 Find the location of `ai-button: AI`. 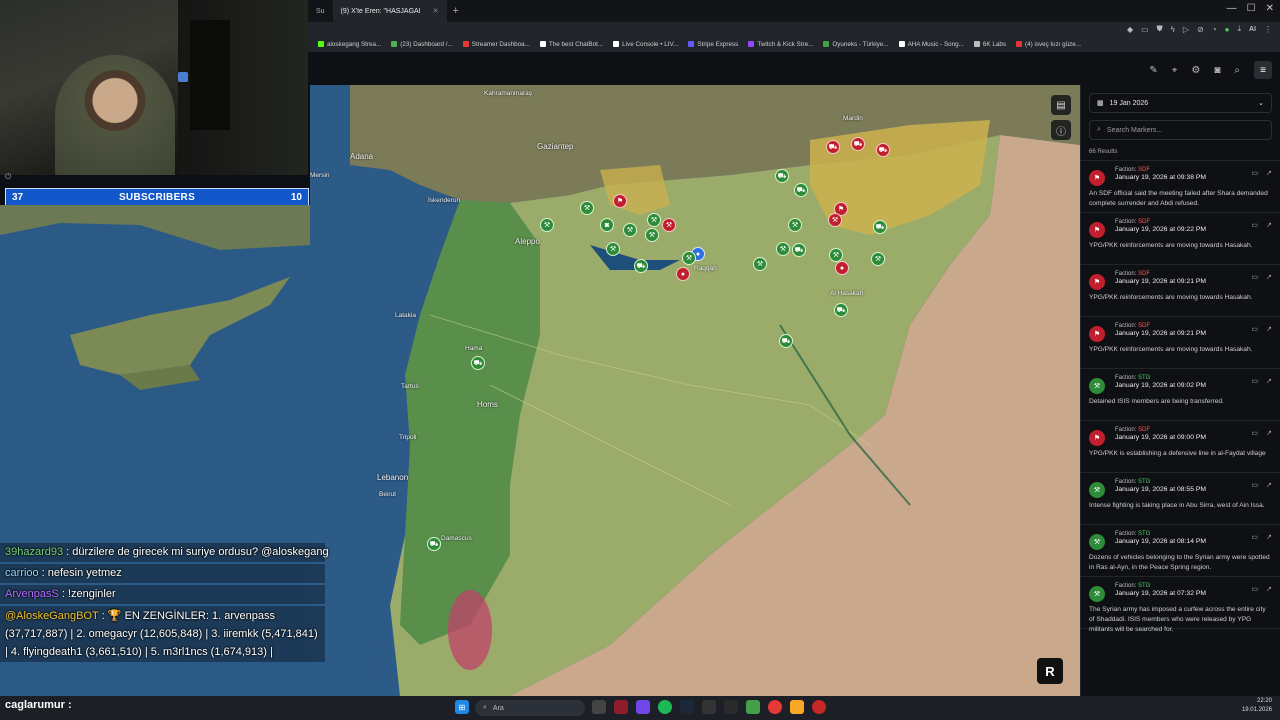

ai-button: AI is located at coordinates (1252, 29).